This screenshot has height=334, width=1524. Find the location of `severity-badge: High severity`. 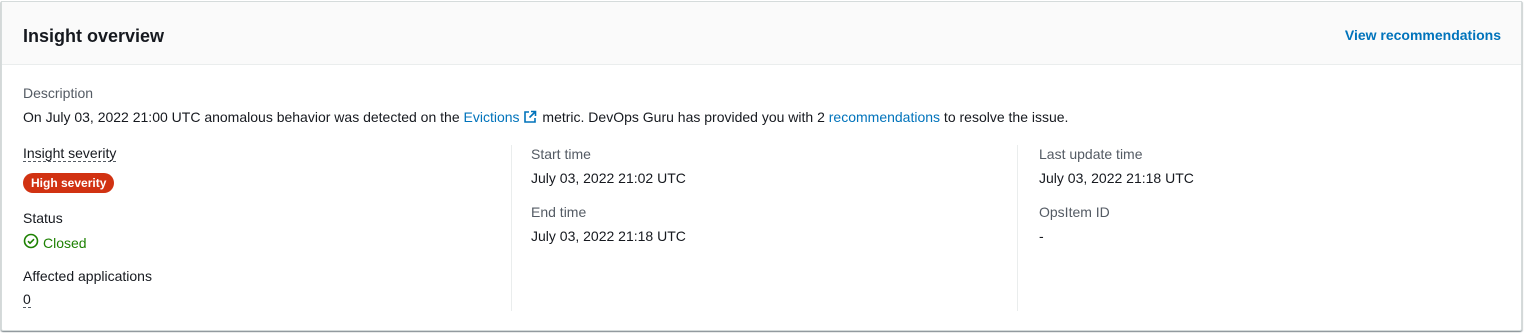

severity-badge: High severity is located at coordinates (69, 183).